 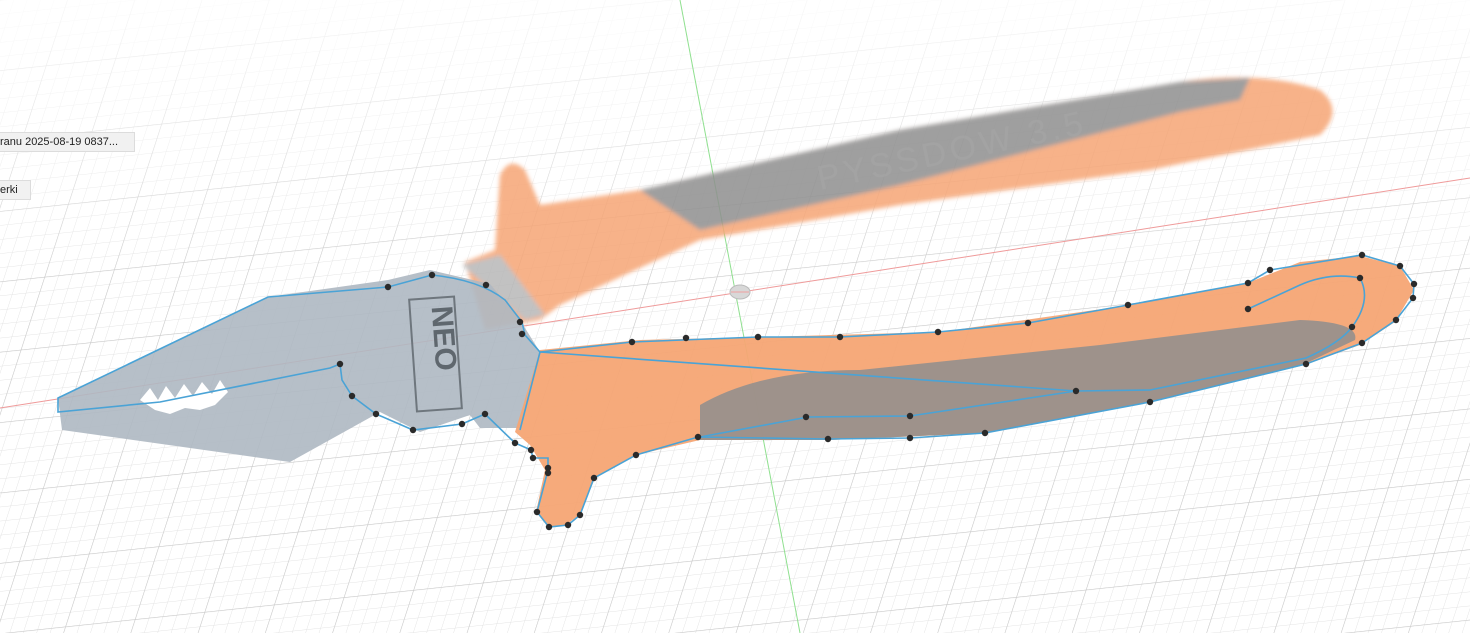 I want to click on browser-sketch-item: erki, so click(x=15, y=190).